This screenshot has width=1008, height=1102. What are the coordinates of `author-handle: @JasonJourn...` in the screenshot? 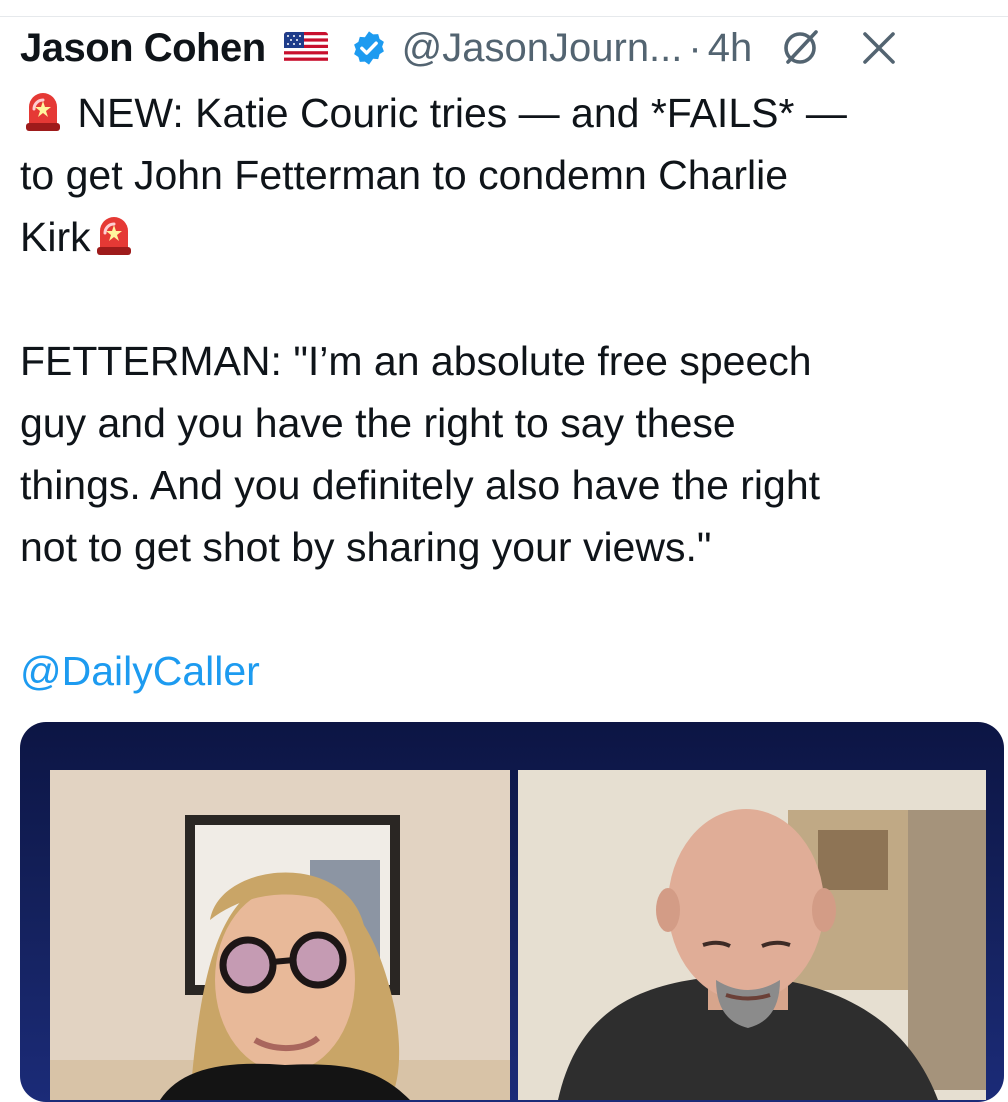 It's located at (542, 48).